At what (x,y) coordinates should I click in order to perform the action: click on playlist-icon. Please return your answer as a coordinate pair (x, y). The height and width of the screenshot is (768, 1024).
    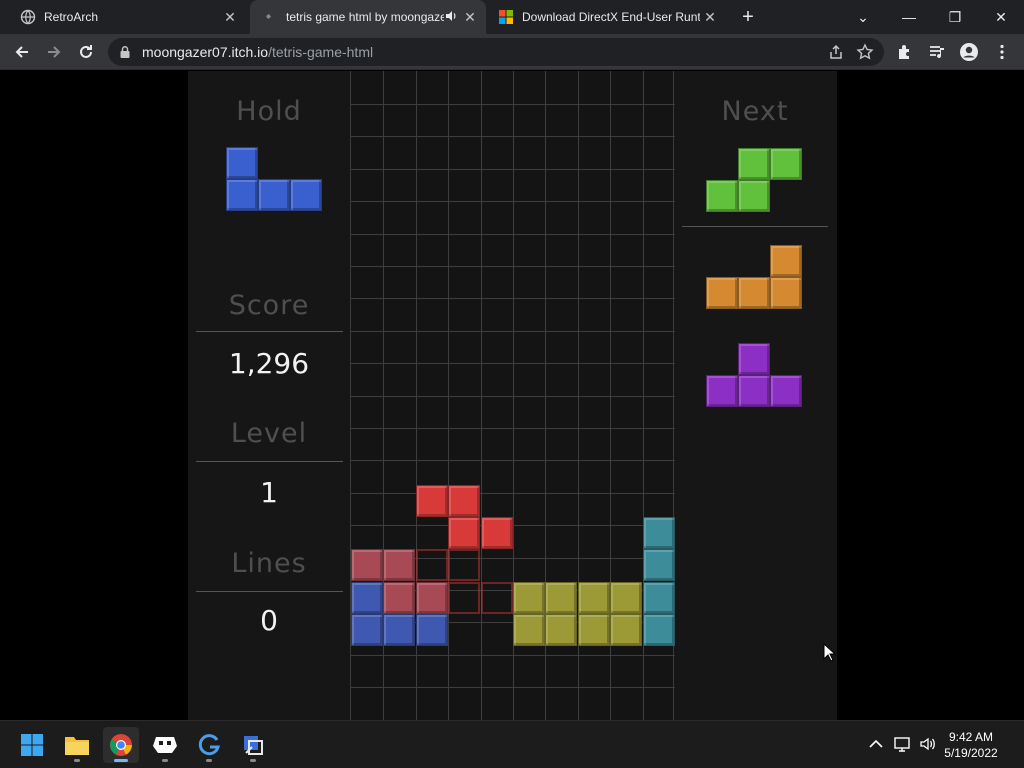
    Looking at the image, I should click on (937, 52).